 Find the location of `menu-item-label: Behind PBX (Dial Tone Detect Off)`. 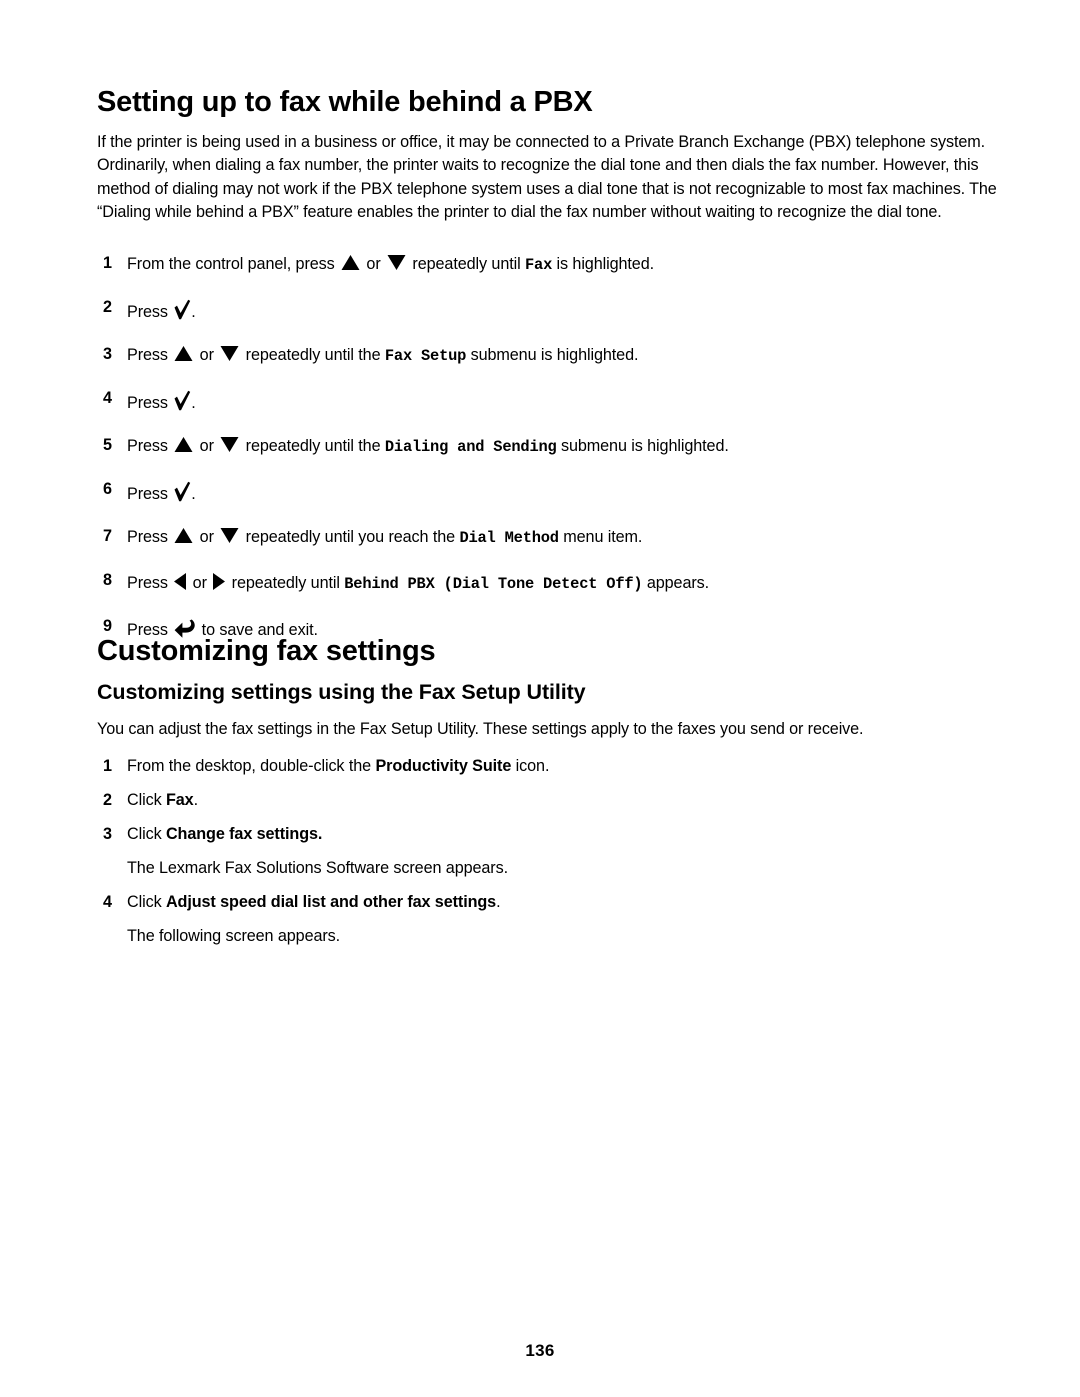

menu-item-label: Behind PBX (Dial Tone Detect Off) is located at coordinates (493, 584).